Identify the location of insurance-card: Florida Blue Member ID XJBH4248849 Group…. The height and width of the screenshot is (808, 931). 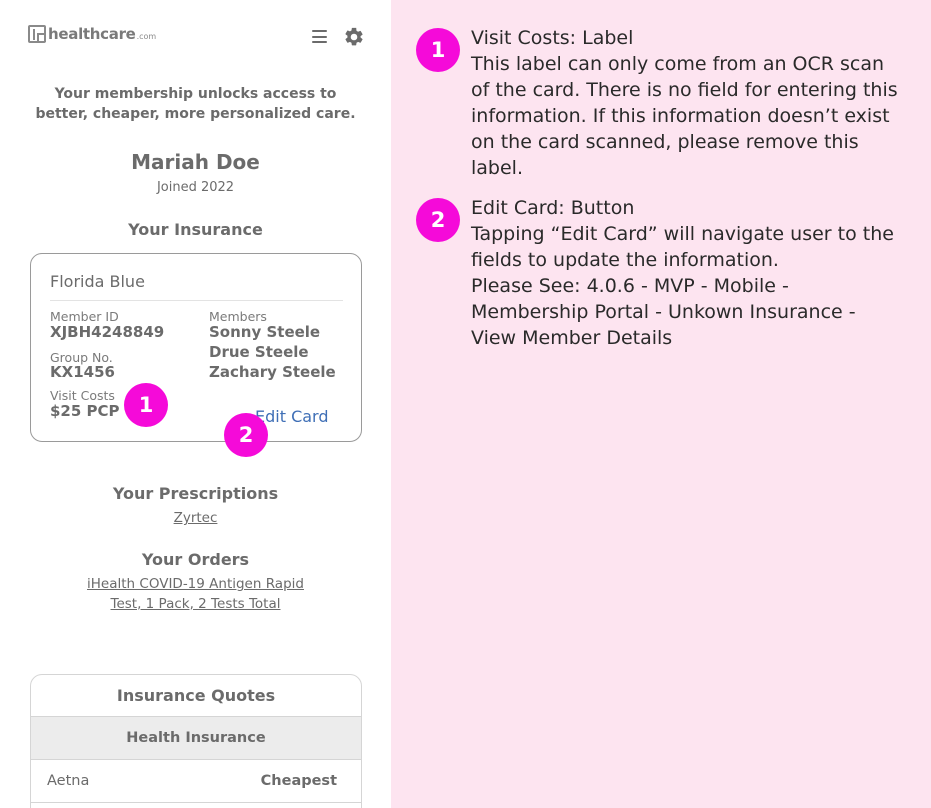
(196, 347).